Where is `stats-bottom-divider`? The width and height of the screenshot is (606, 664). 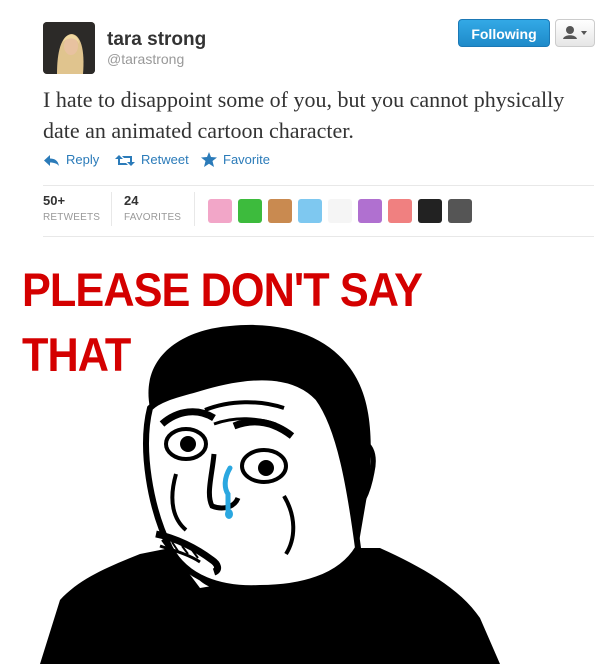 stats-bottom-divider is located at coordinates (318, 236).